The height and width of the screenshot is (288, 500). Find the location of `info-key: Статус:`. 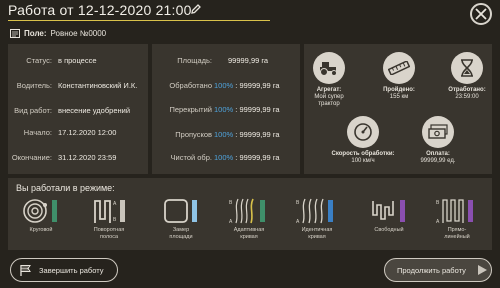

info-key: Статус: is located at coordinates (39, 60).